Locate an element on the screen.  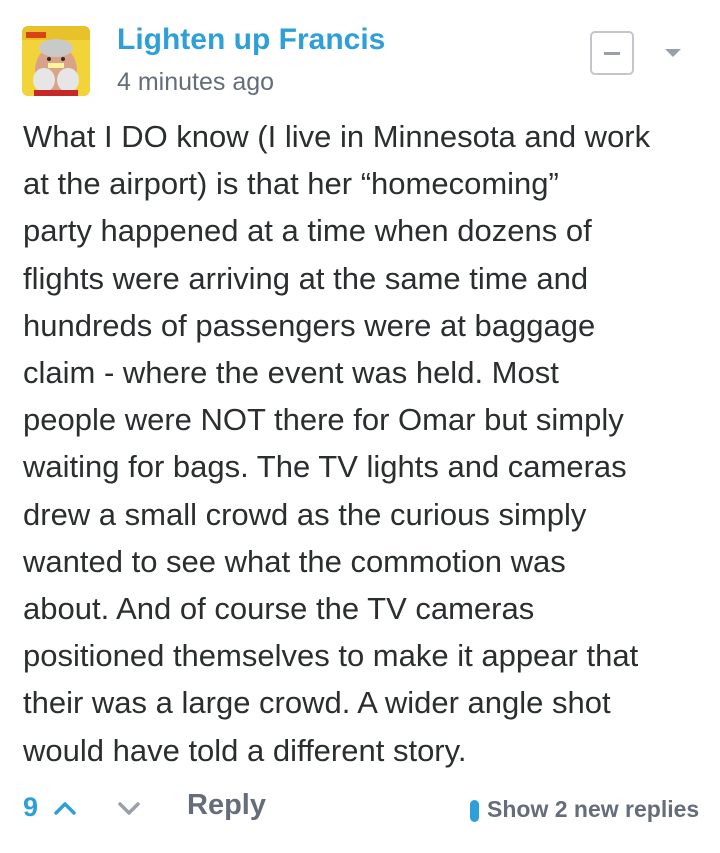
comment-line: drew a small crowd as the curious simply is located at coordinates (305, 514).